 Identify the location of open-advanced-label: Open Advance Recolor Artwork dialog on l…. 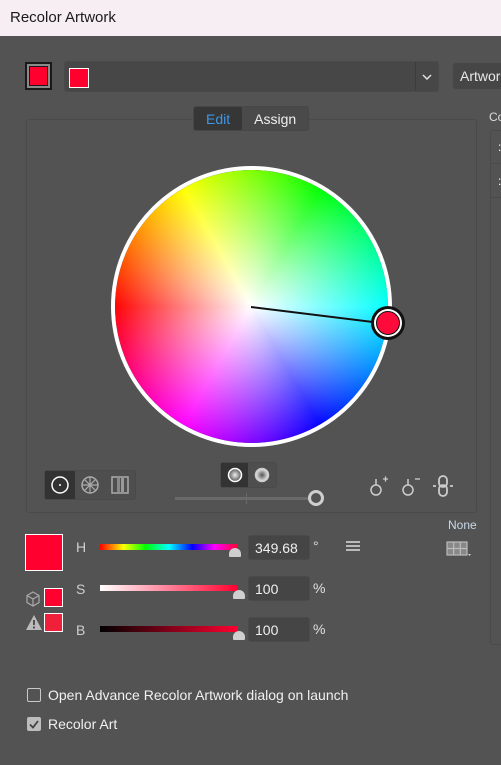
(198, 695).